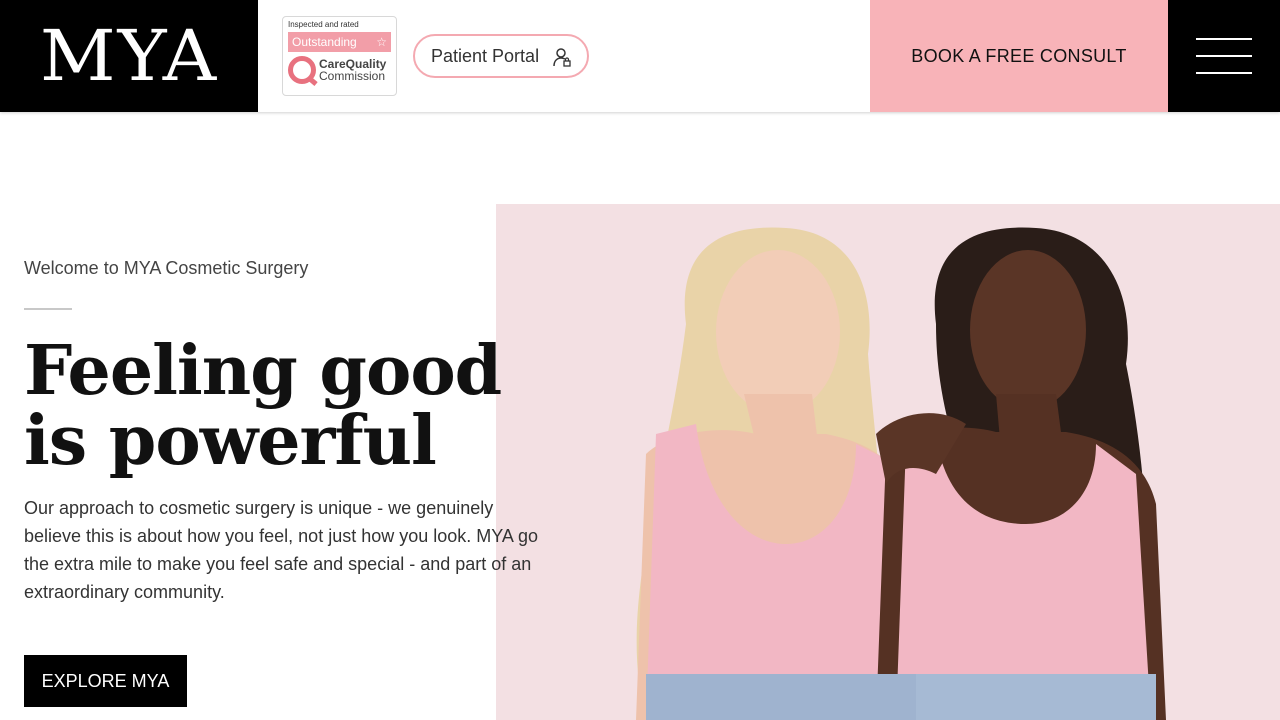 The image size is (1280, 720). Describe the element at coordinates (230, 441) in the screenshot. I see `hero-headline-line2: is powerful` at that location.